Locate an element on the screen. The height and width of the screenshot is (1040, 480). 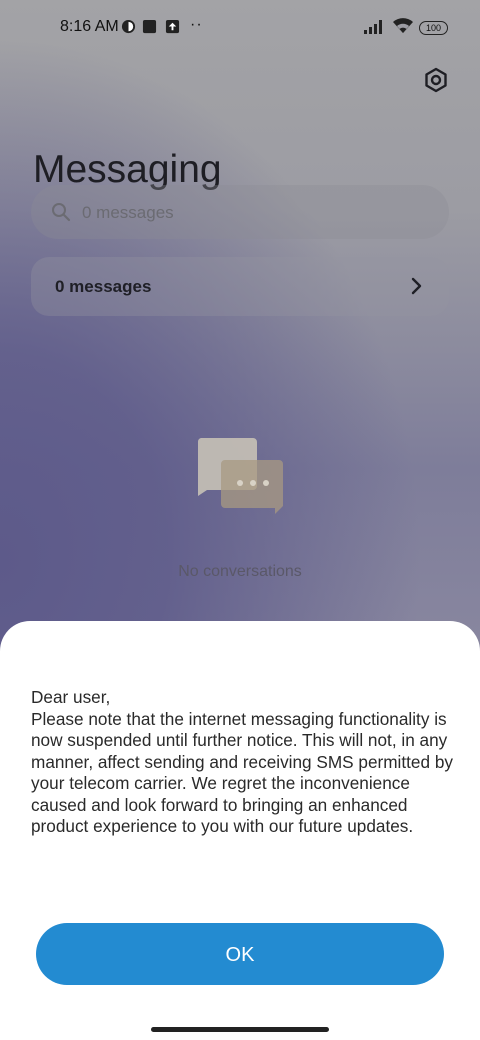
upload-notification-icon is located at coordinates (172, 26).